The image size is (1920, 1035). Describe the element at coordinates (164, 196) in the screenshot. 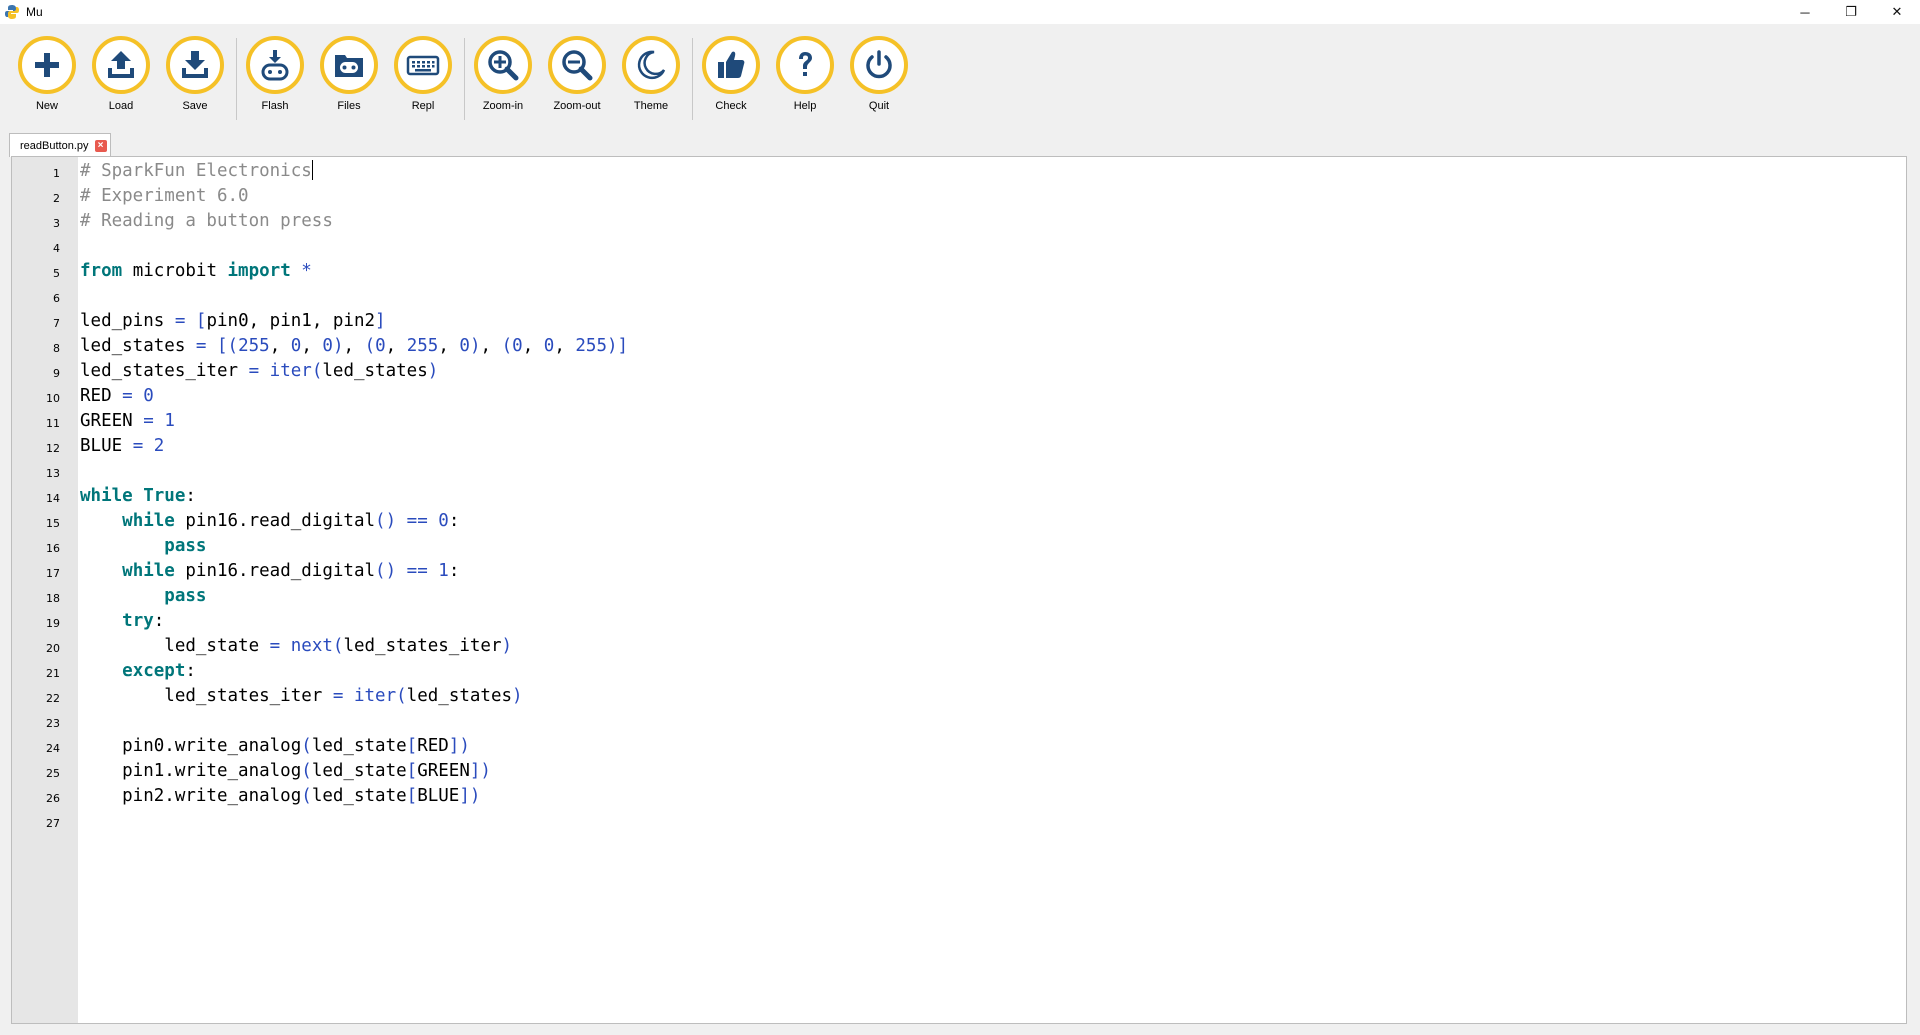

I see `code-text: # Experiment 6.0` at that location.